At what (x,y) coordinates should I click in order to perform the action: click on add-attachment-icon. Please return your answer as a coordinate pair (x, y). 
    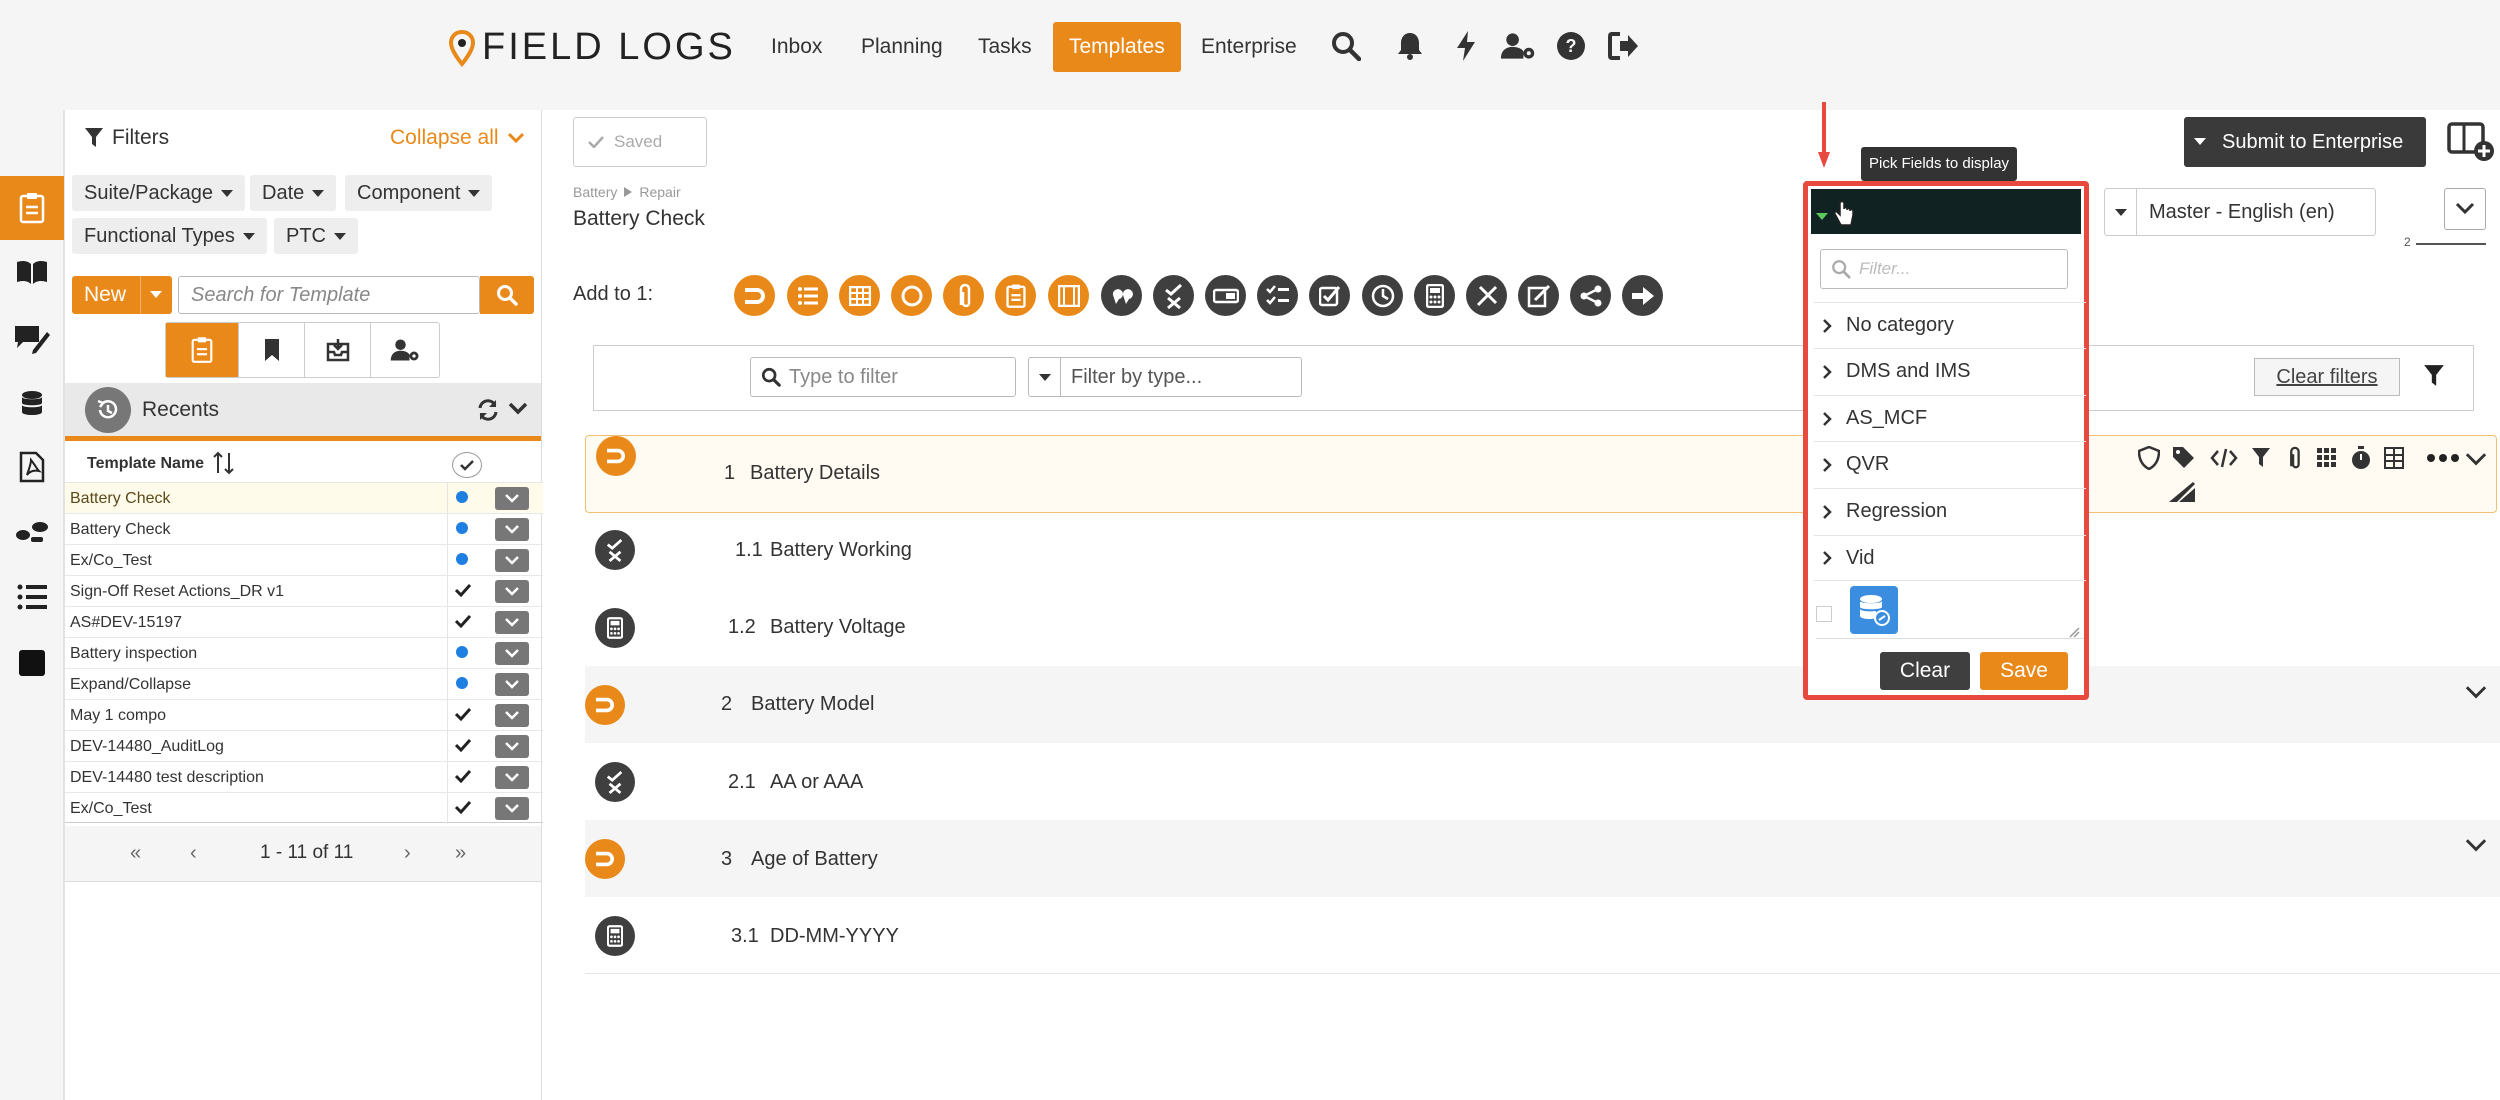
    Looking at the image, I should click on (963, 295).